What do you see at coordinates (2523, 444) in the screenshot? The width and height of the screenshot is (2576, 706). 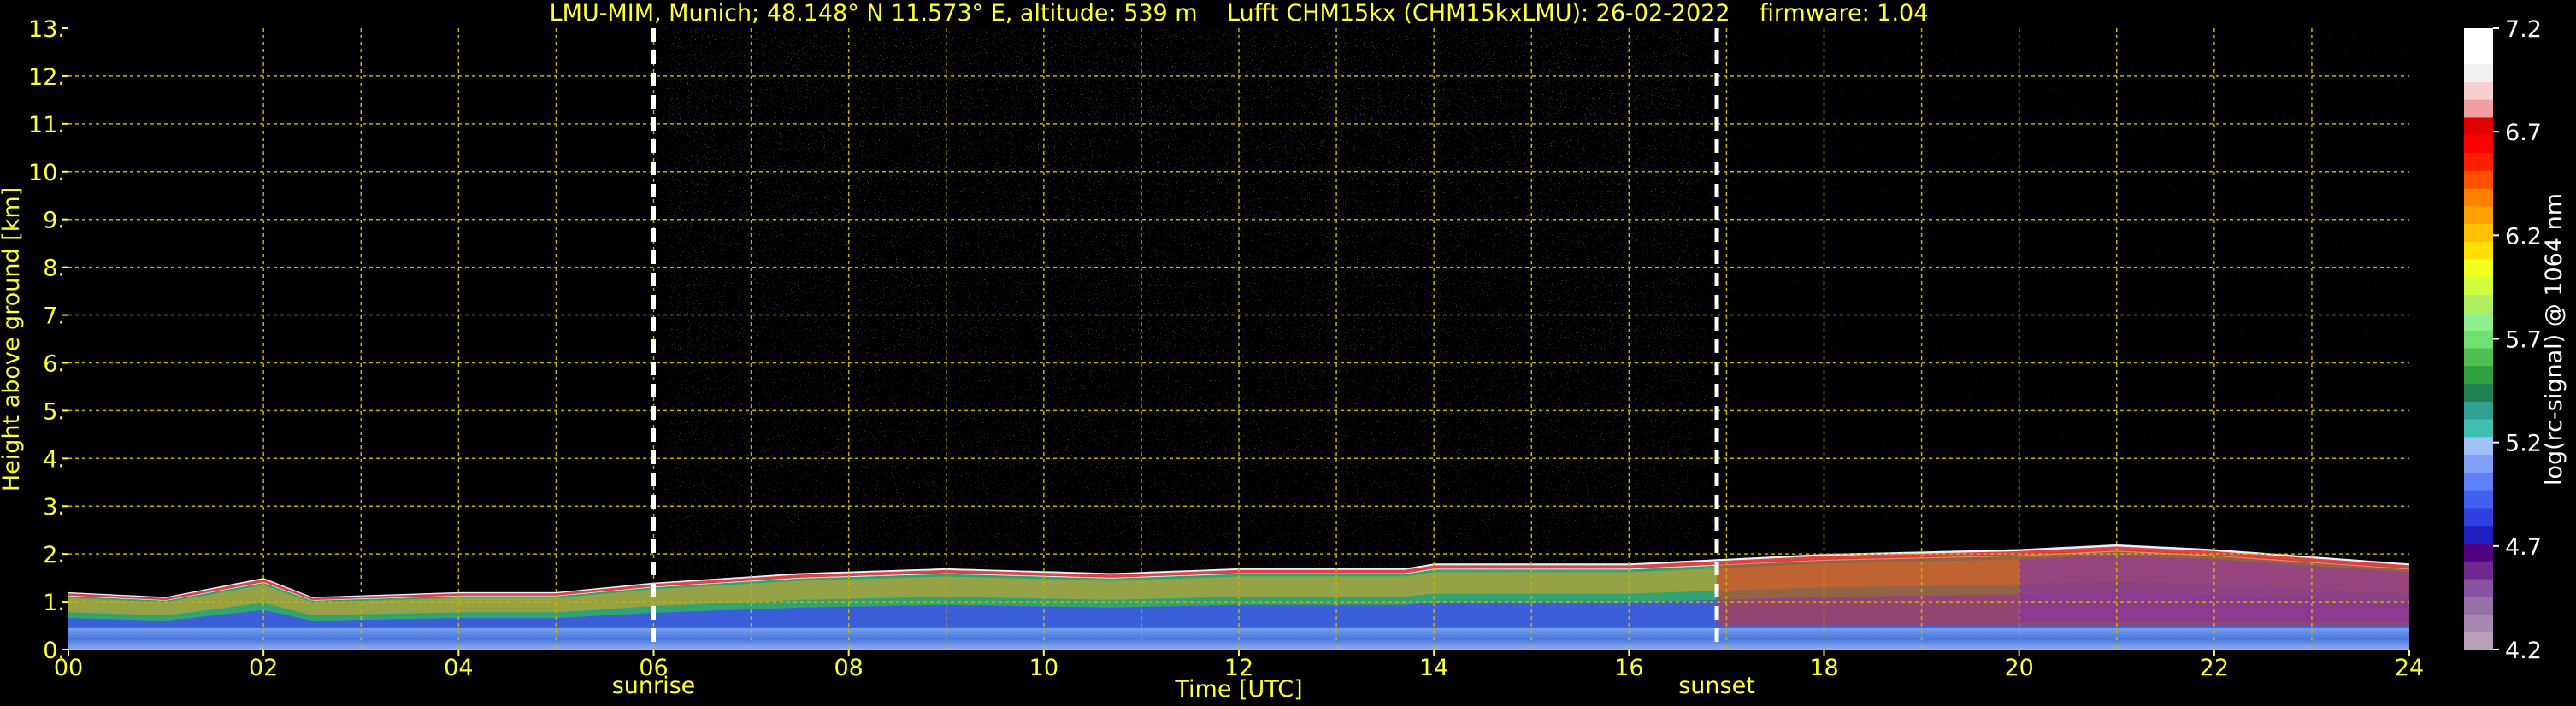 I see `colorbar-tick-label: 5.2` at bounding box center [2523, 444].